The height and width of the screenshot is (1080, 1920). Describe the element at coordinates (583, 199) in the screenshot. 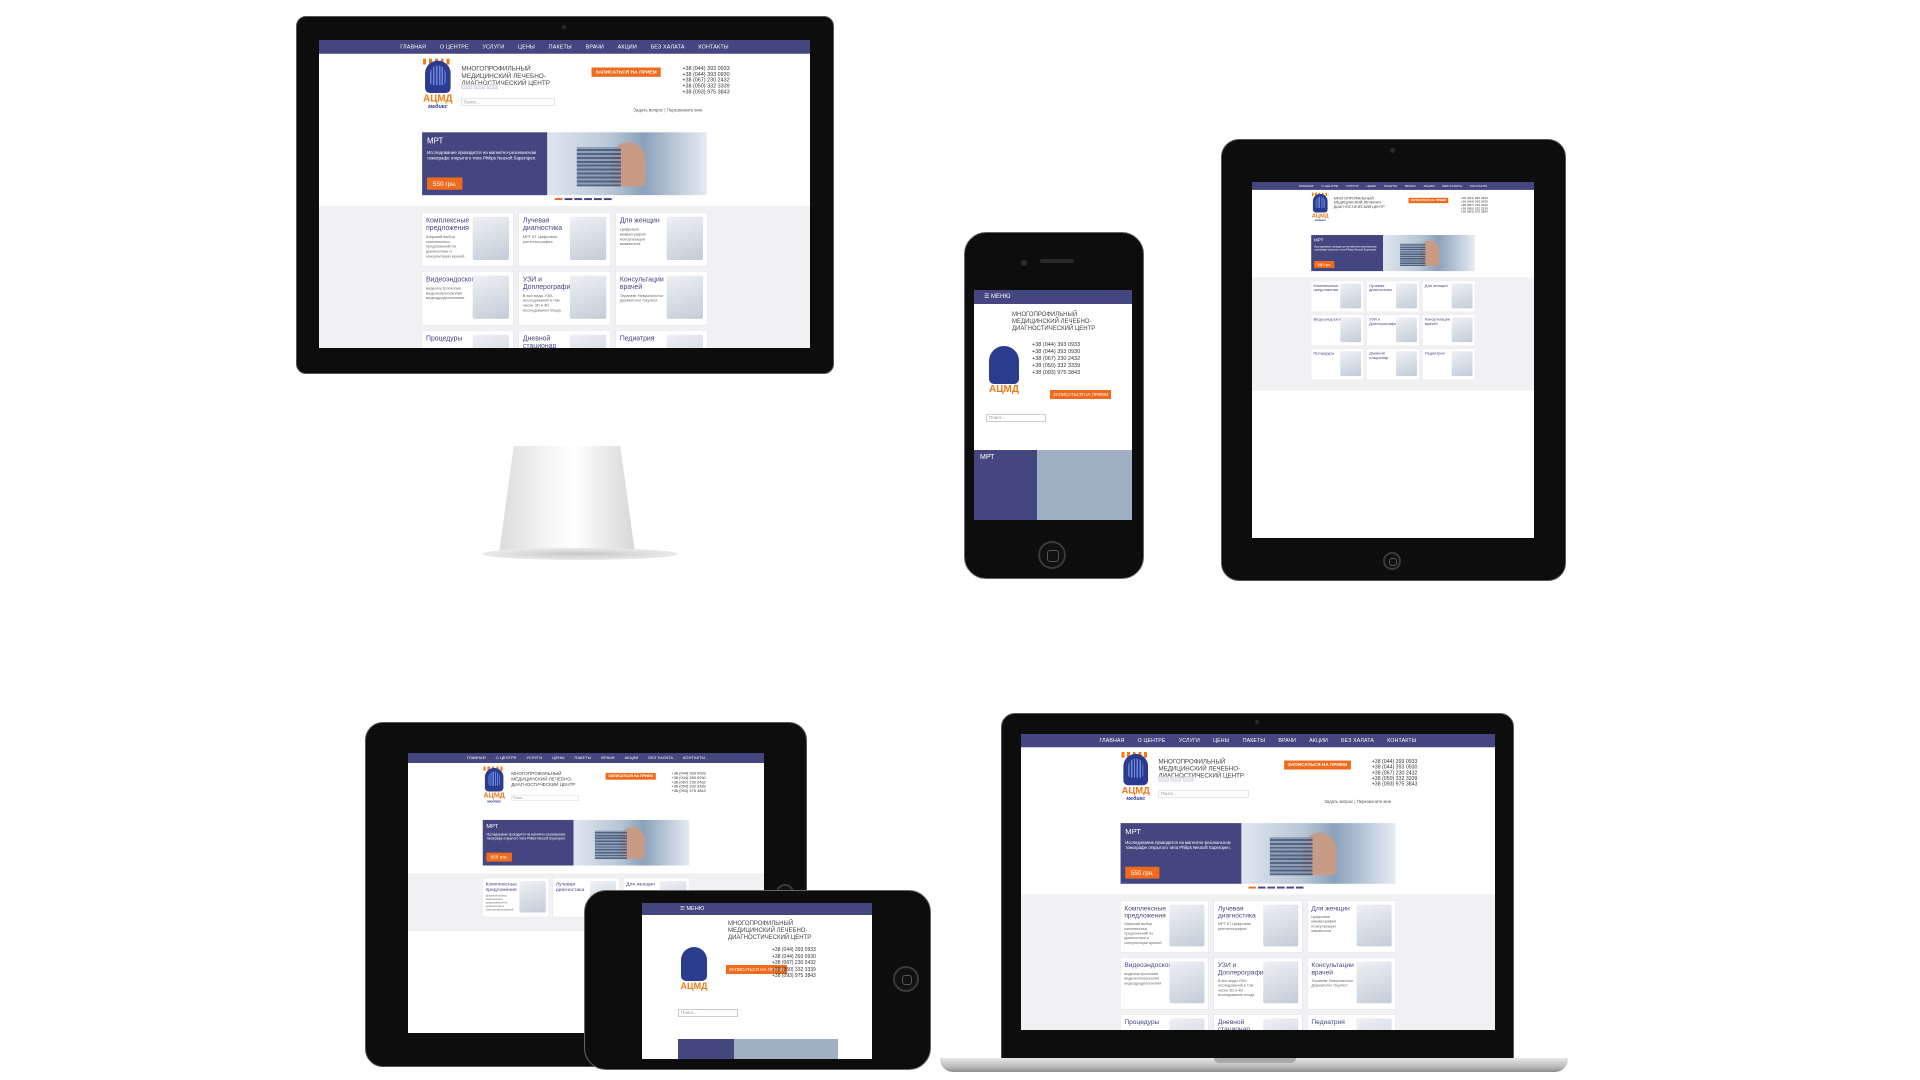

I see `slider-dots` at that location.